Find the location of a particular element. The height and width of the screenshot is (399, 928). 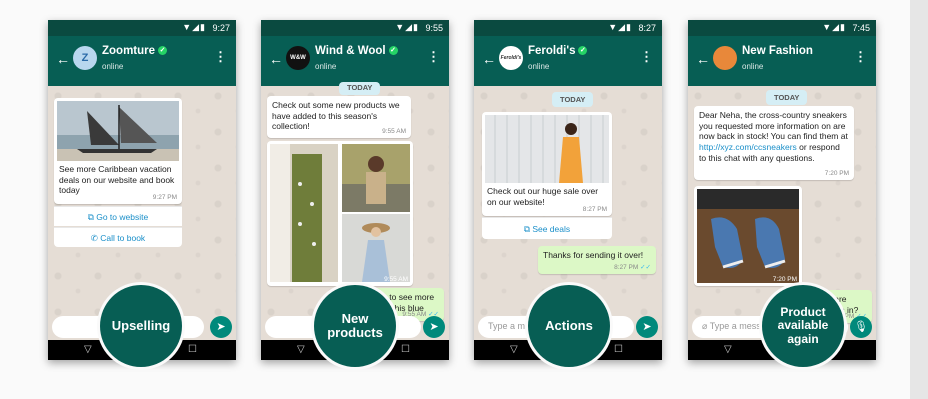

blue-sneakers-photo is located at coordinates (748, 236).